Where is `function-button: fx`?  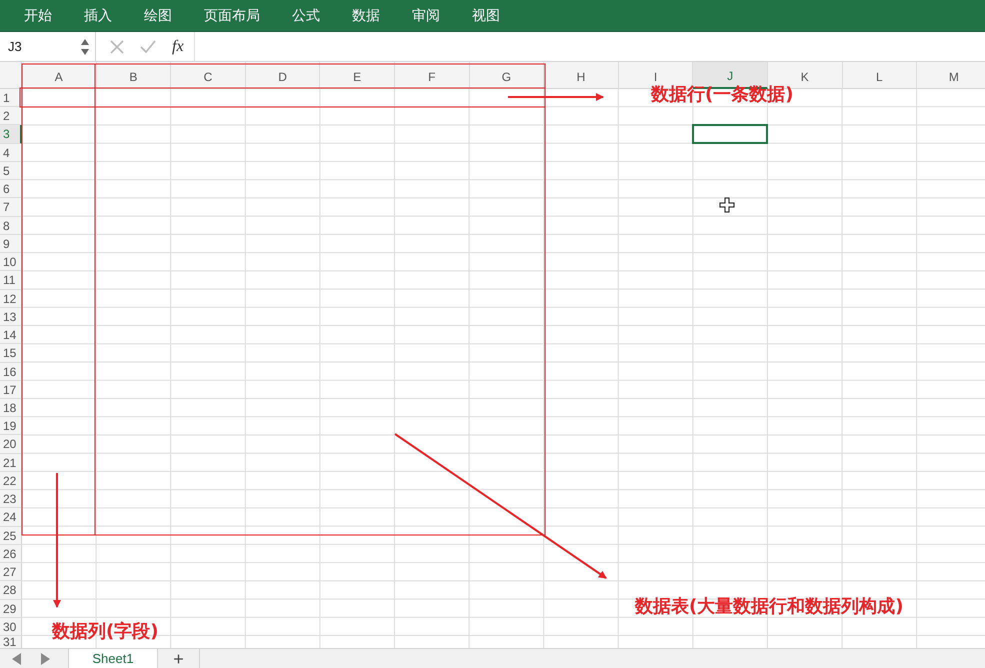
function-button: fx is located at coordinates (178, 47).